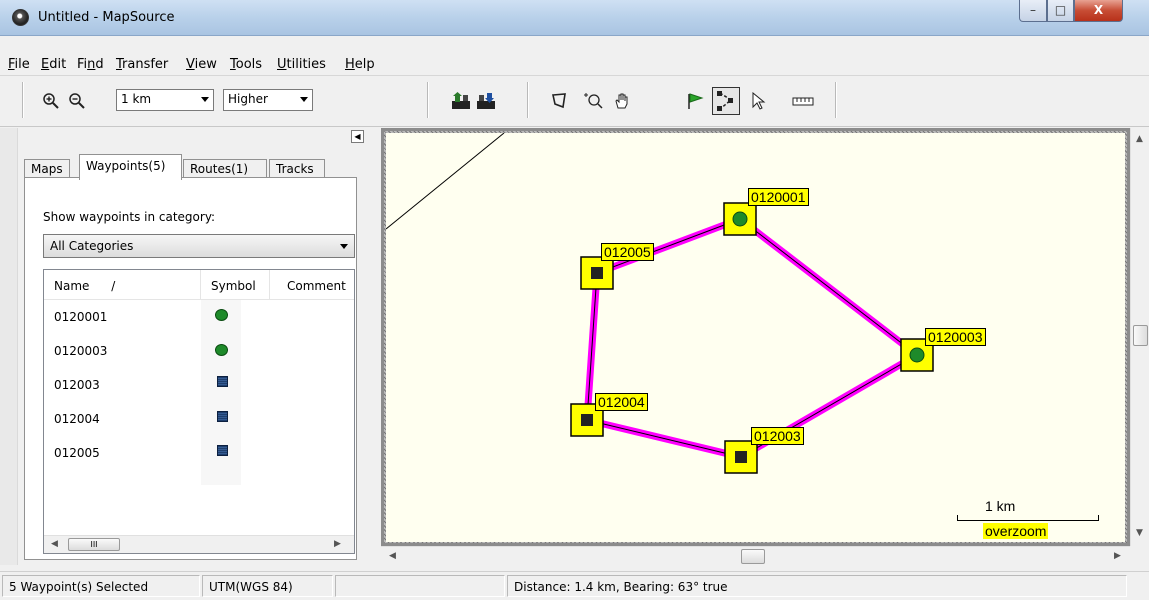  What do you see at coordinates (357, 136) in the screenshot?
I see `collapse-panel-button: ◀` at bounding box center [357, 136].